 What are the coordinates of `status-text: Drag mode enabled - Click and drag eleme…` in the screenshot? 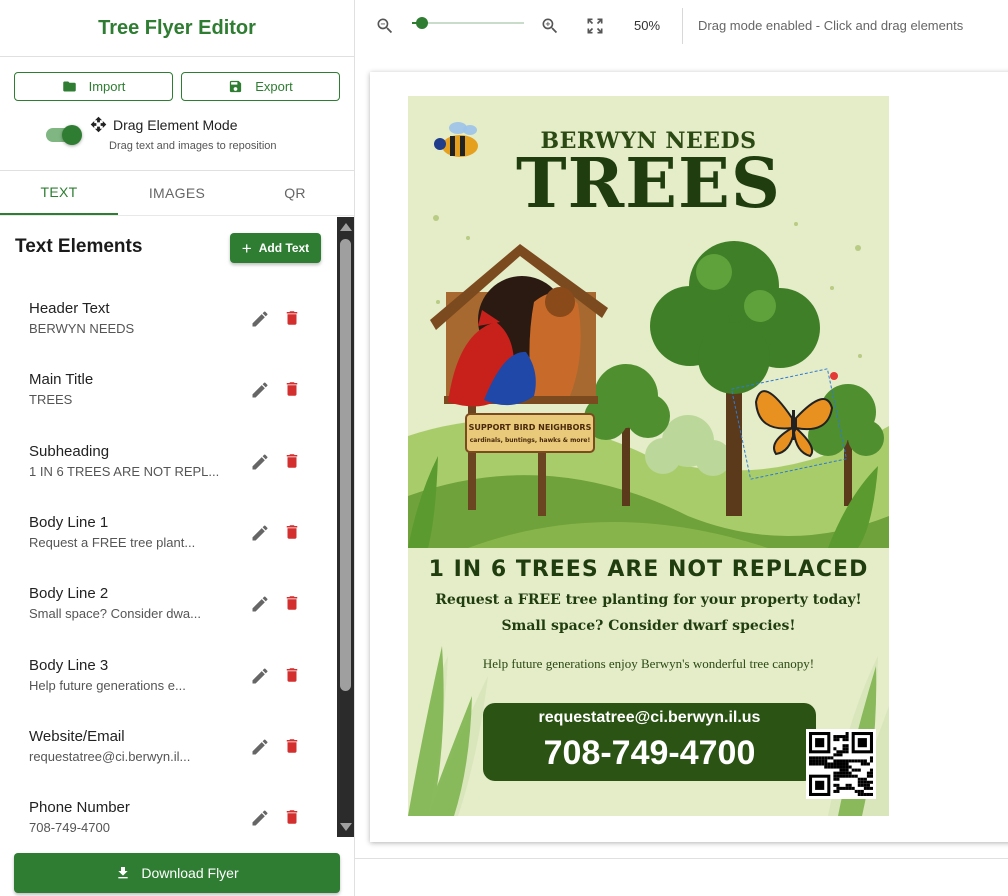 It's located at (831, 25).